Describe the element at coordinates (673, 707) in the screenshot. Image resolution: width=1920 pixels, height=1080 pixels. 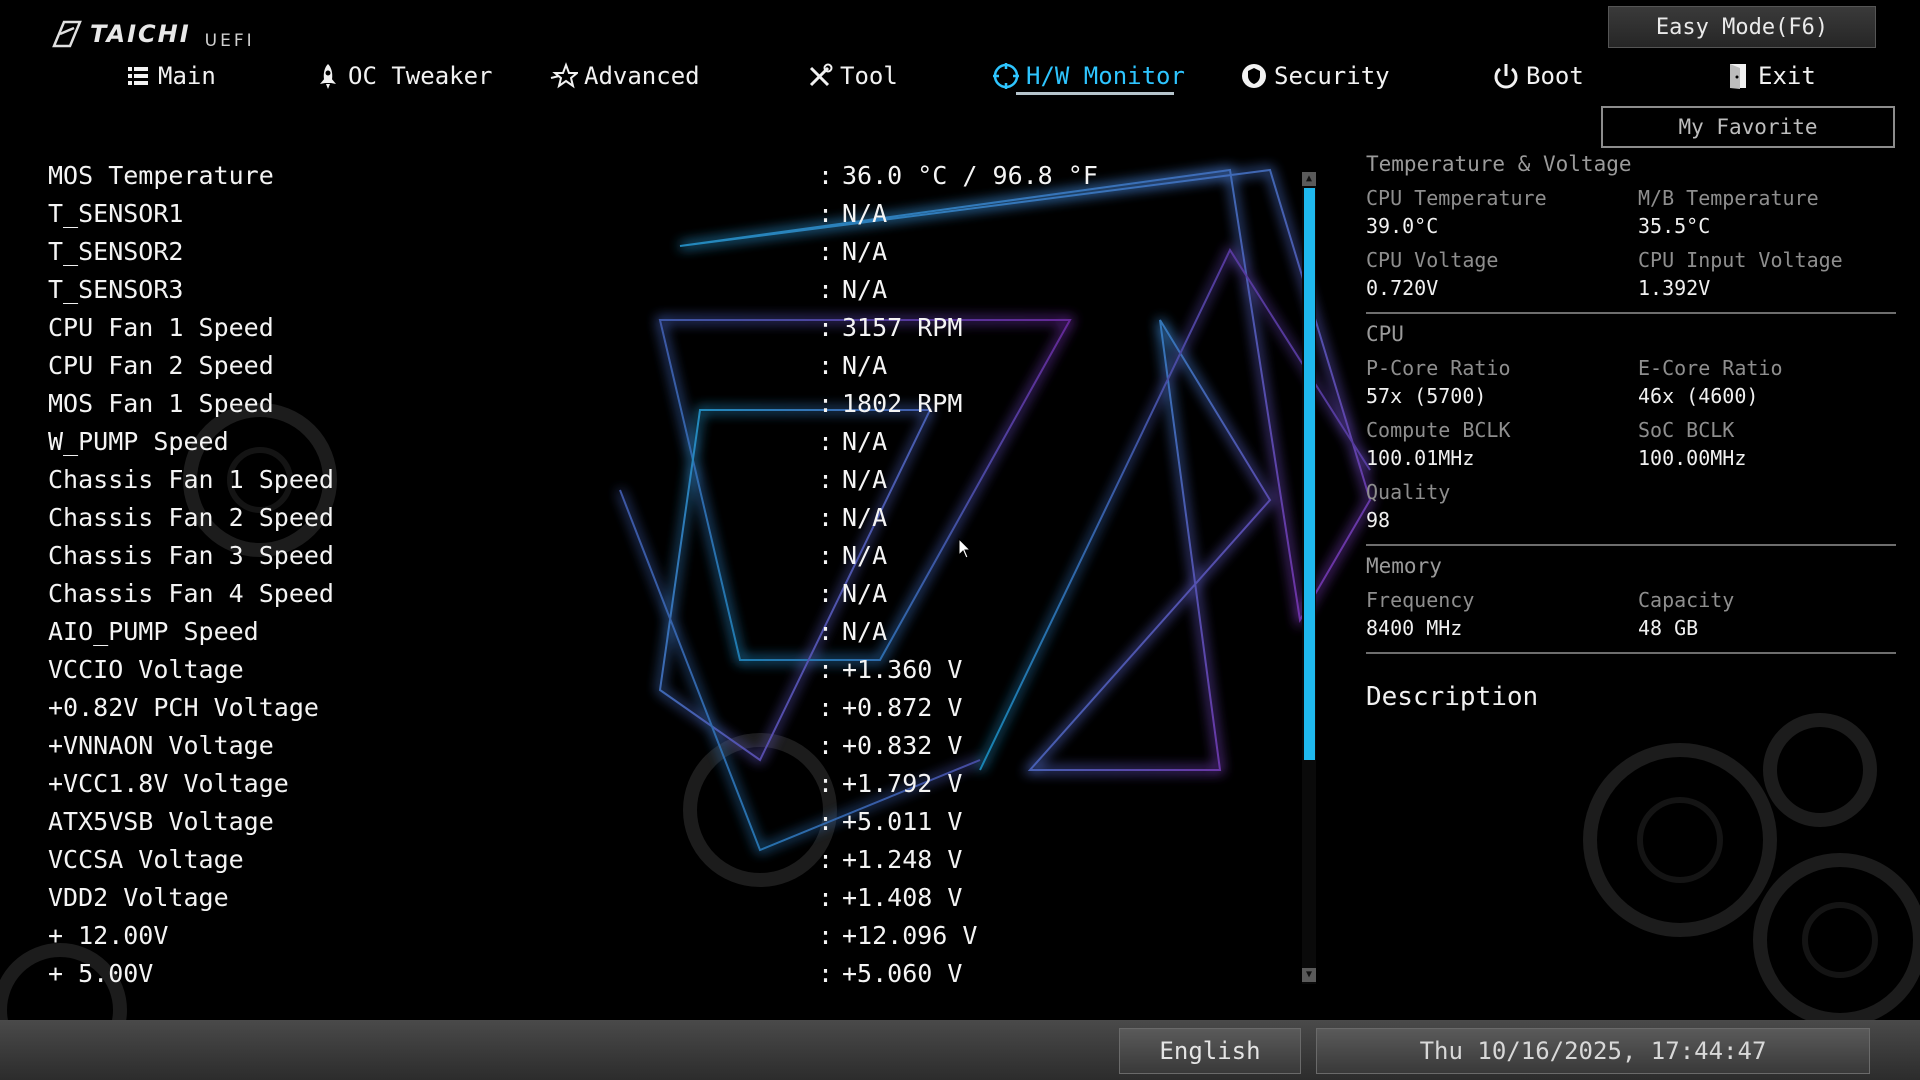
I see `row-pch-voltage: +0.82V PCH Voltage: +0.872 V` at that location.